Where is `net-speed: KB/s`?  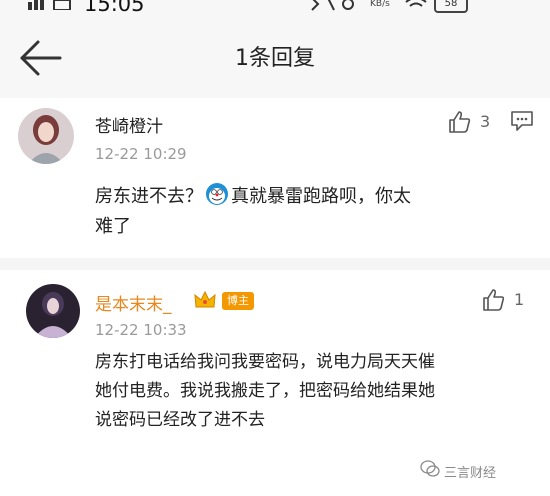 net-speed: KB/s is located at coordinates (380, 4).